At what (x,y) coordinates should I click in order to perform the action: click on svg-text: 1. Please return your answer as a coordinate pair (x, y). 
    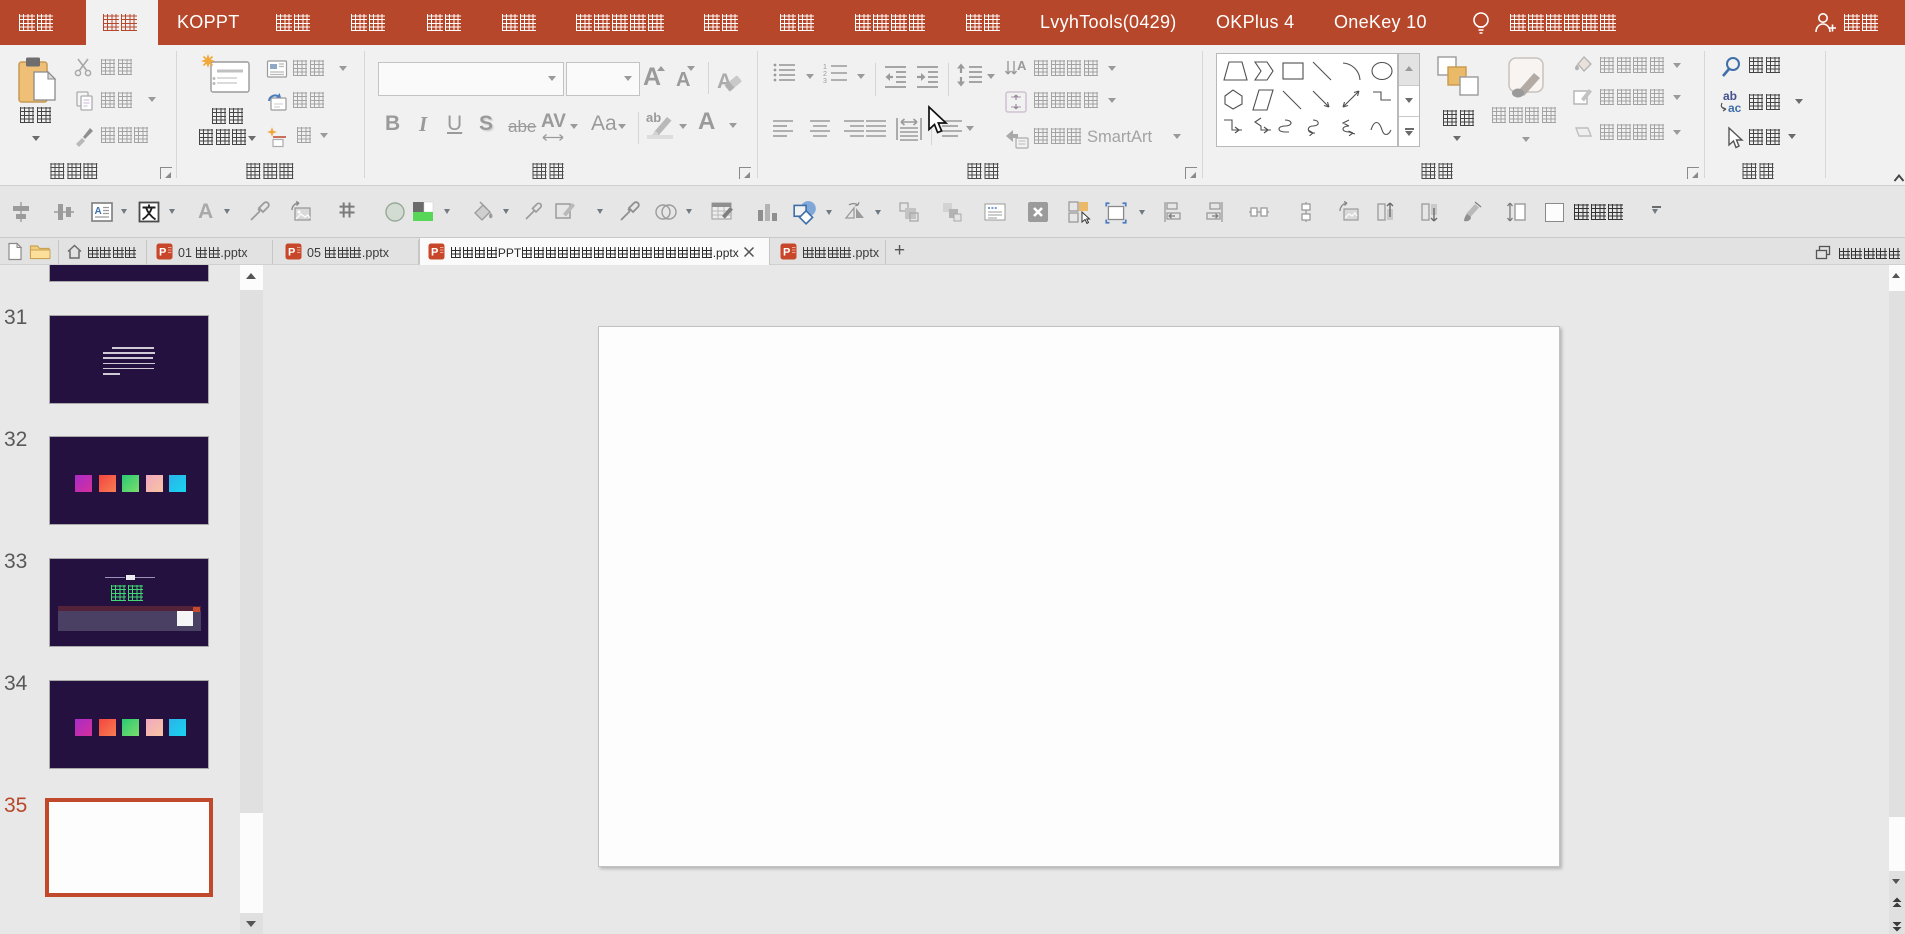
    Looking at the image, I should click on (825, 67).